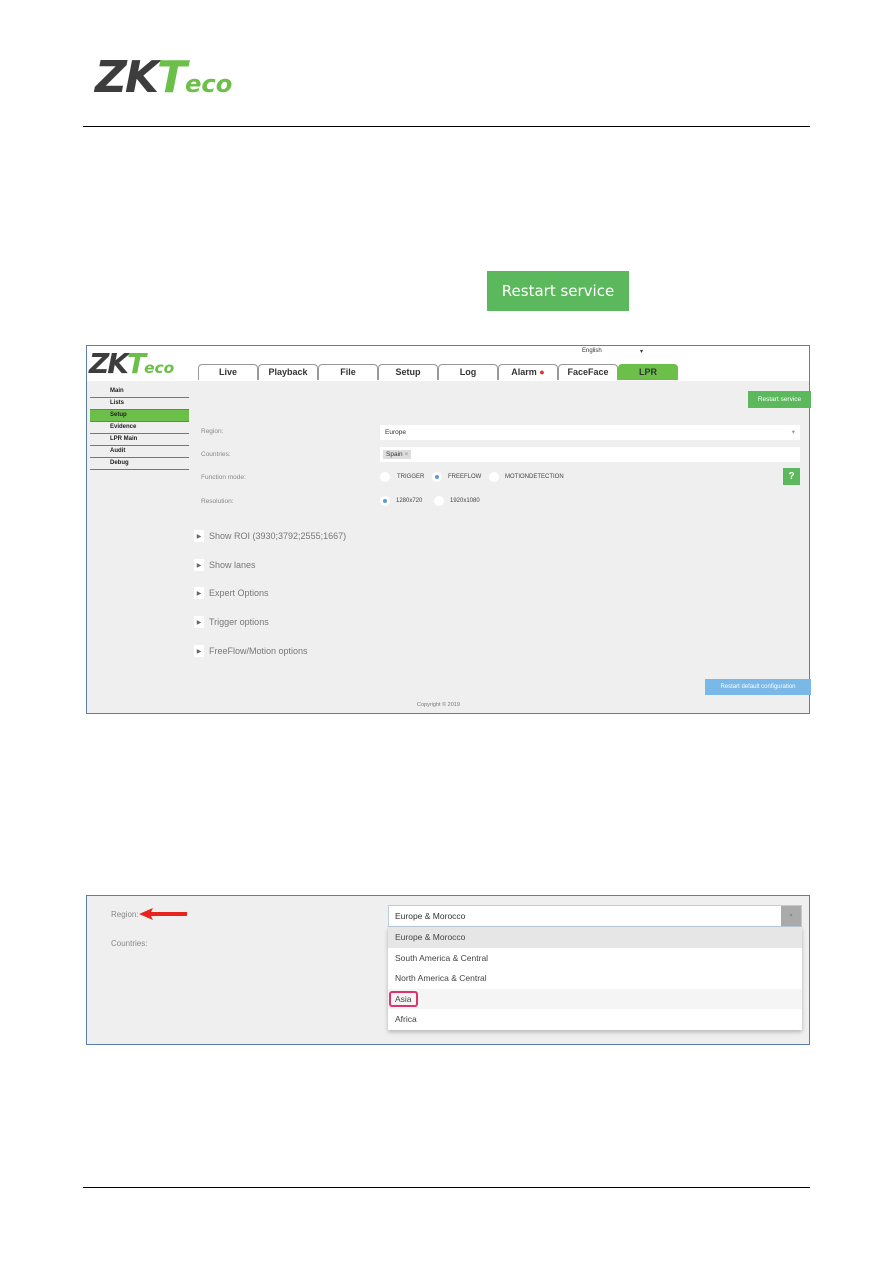 This screenshot has width=893, height=1263. What do you see at coordinates (139, 428) in the screenshot?
I see `sidebar-item-evidence: Evidence` at bounding box center [139, 428].